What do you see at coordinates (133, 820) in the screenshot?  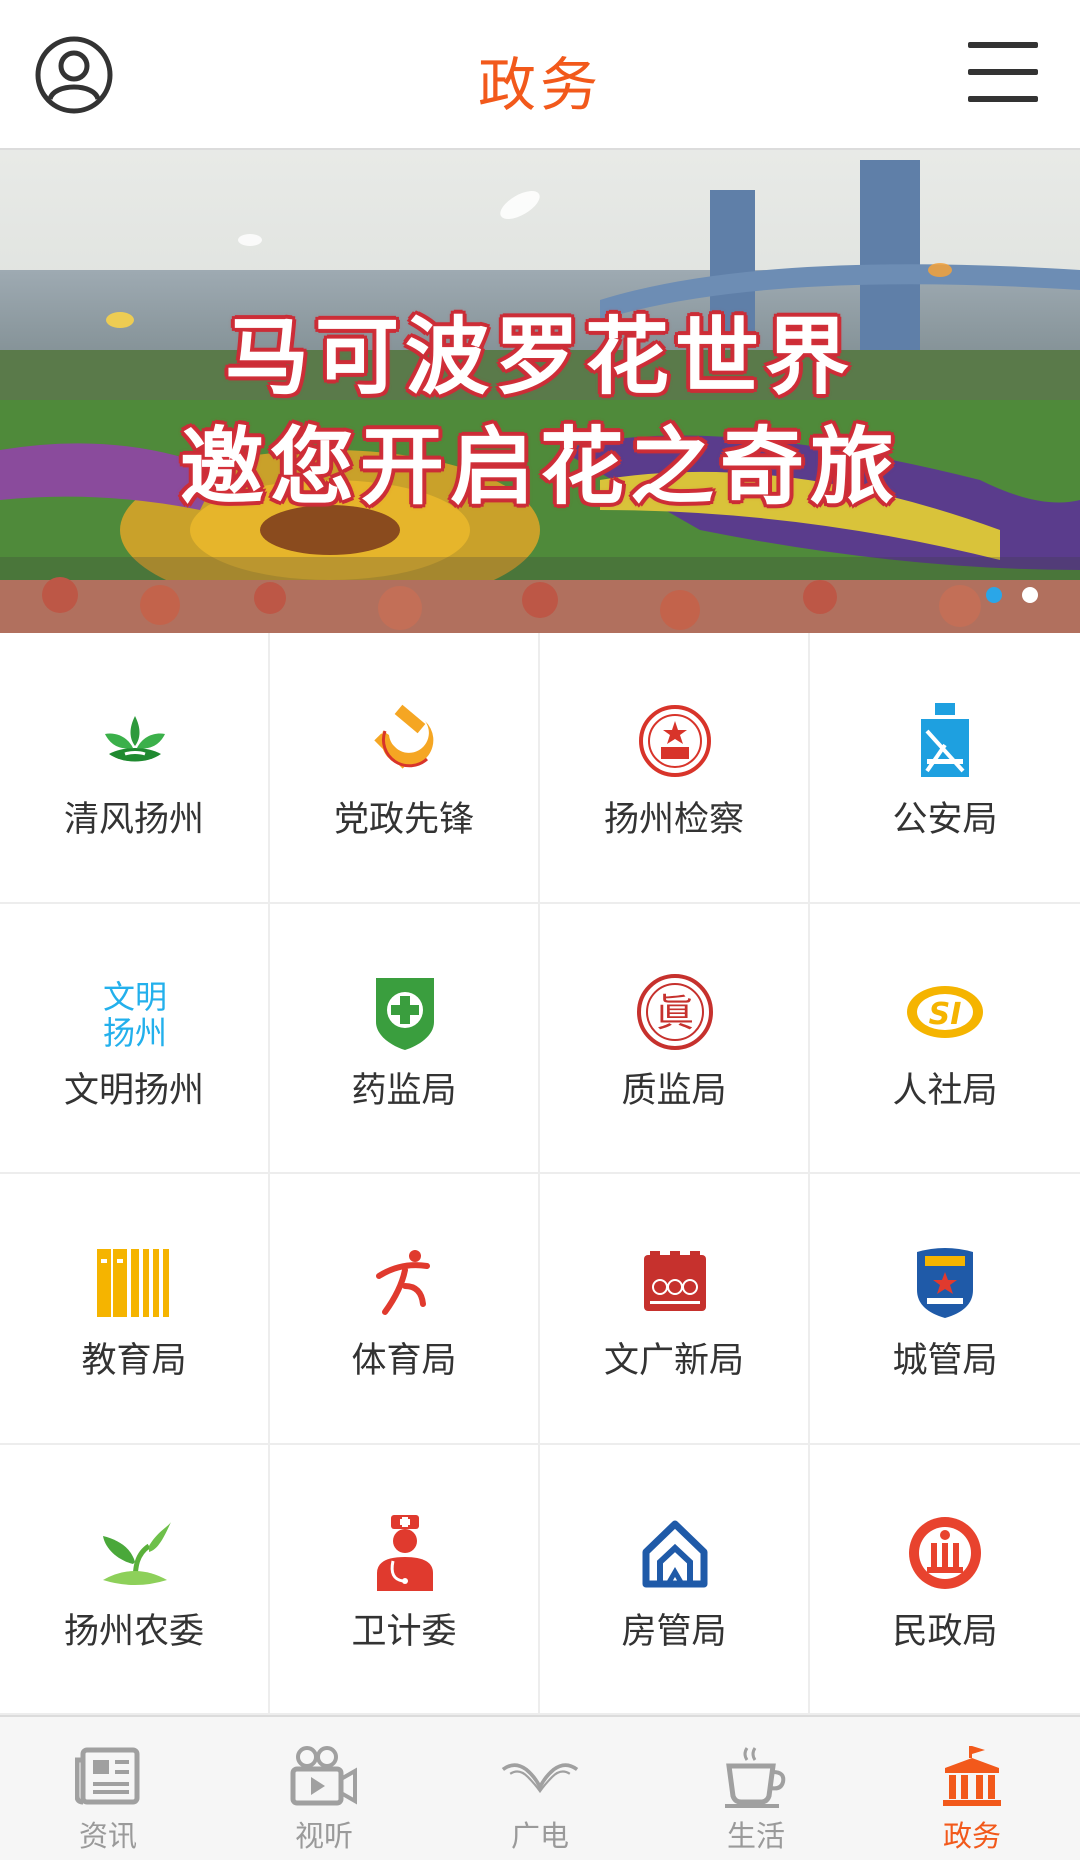 I see `grid-item-label: 清风扬州` at bounding box center [133, 820].